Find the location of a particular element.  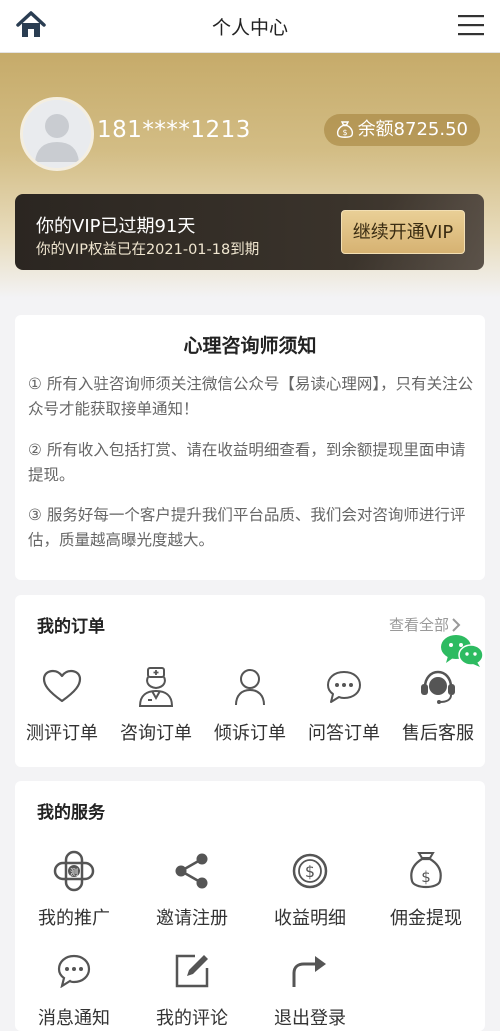

promotion-icon: 测 is located at coordinates (74, 871).